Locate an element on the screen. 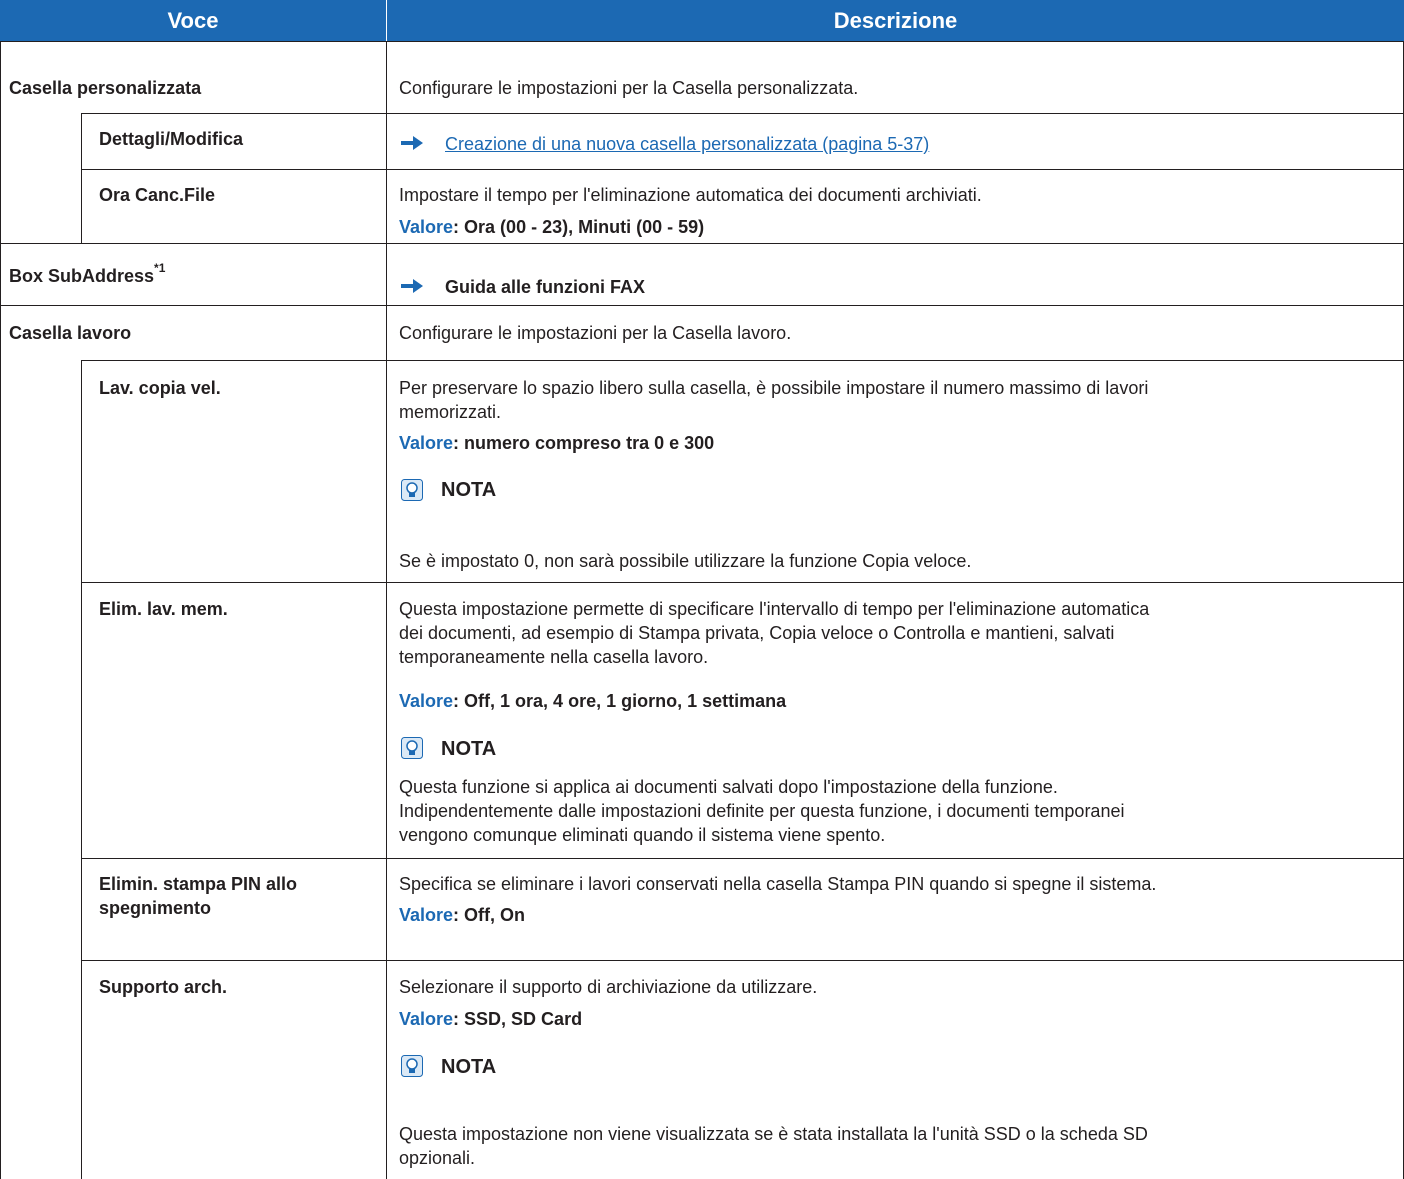 The height and width of the screenshot is (1179, 1404). row-label-dettagli-modifica: Dettagli/Modifica is located at coordinates (171, 139).